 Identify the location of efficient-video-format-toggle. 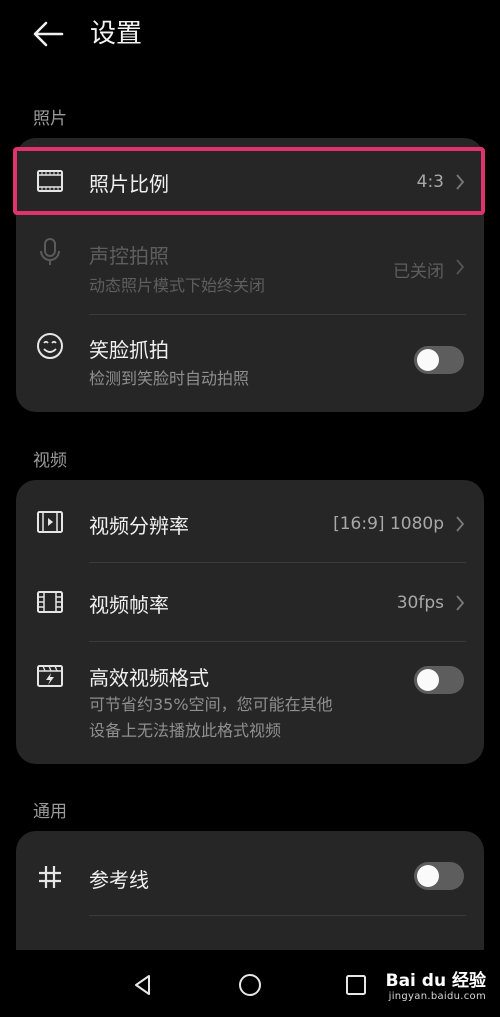
(439, 680).